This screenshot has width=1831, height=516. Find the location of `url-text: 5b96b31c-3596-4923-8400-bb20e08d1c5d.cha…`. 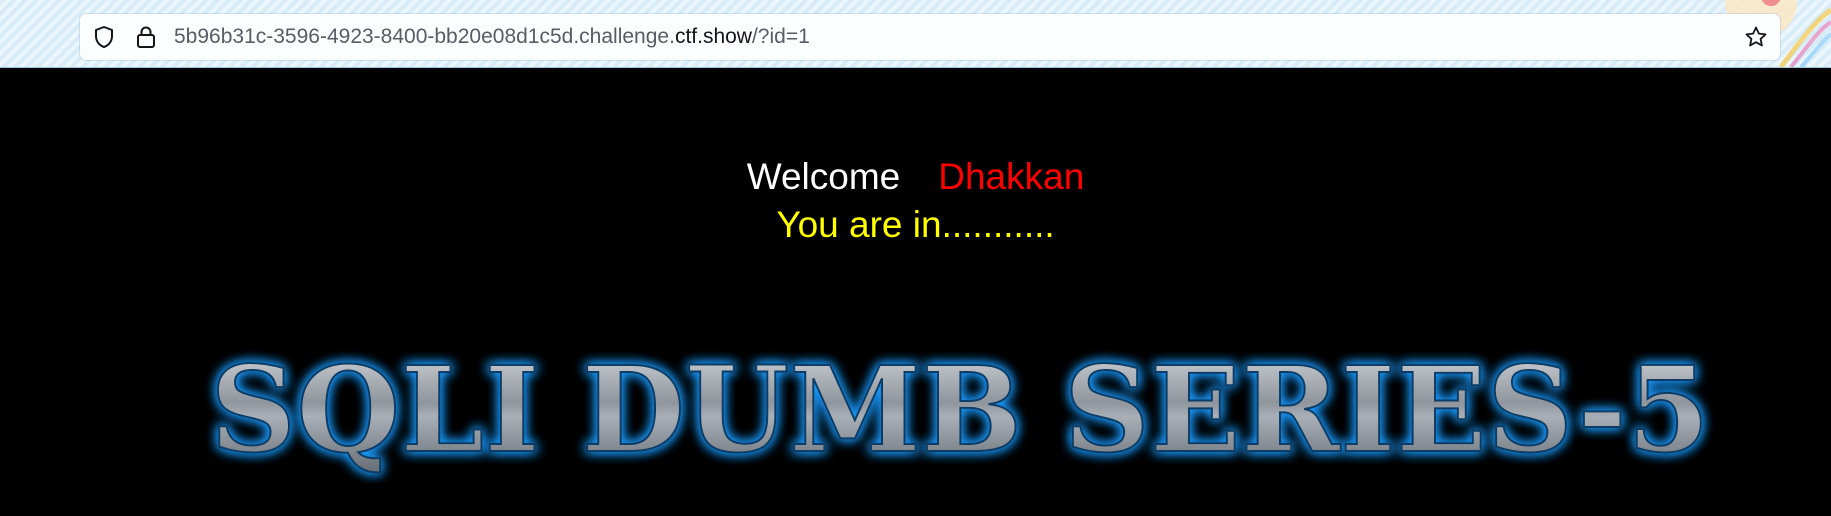

url-text: 5b96b31c-3596-4923-8400-bb20e08d1c5d.cha… is located at coordinates (492, 37).